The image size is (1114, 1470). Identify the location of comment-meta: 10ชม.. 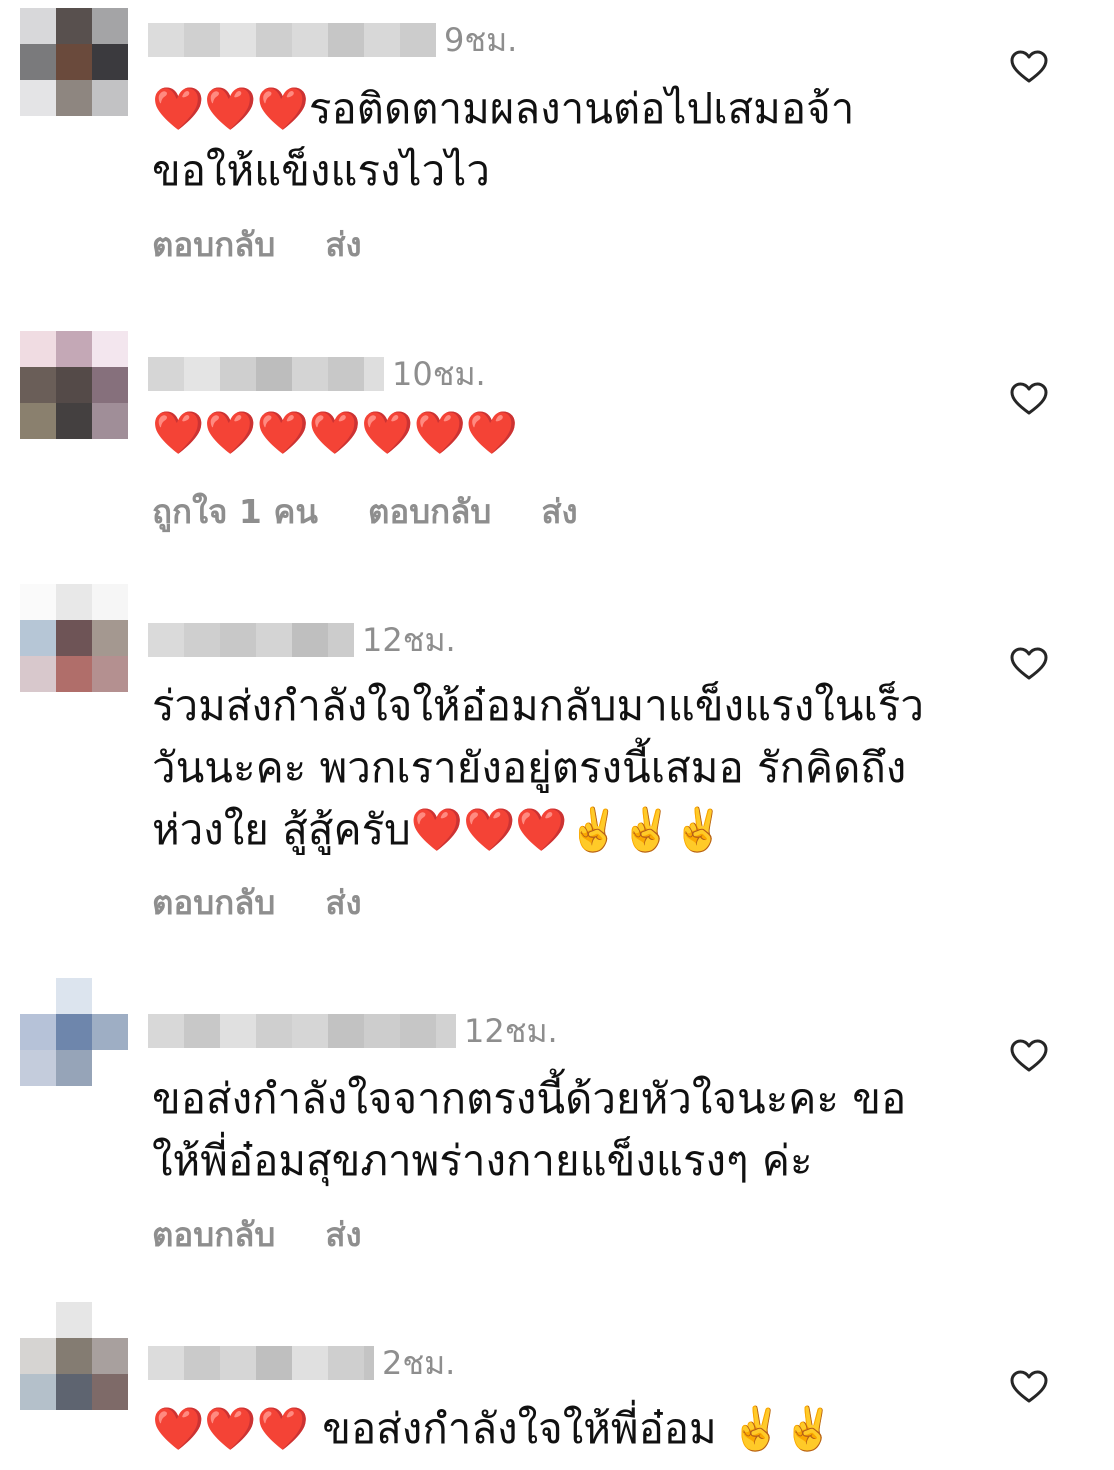
(317, 374).